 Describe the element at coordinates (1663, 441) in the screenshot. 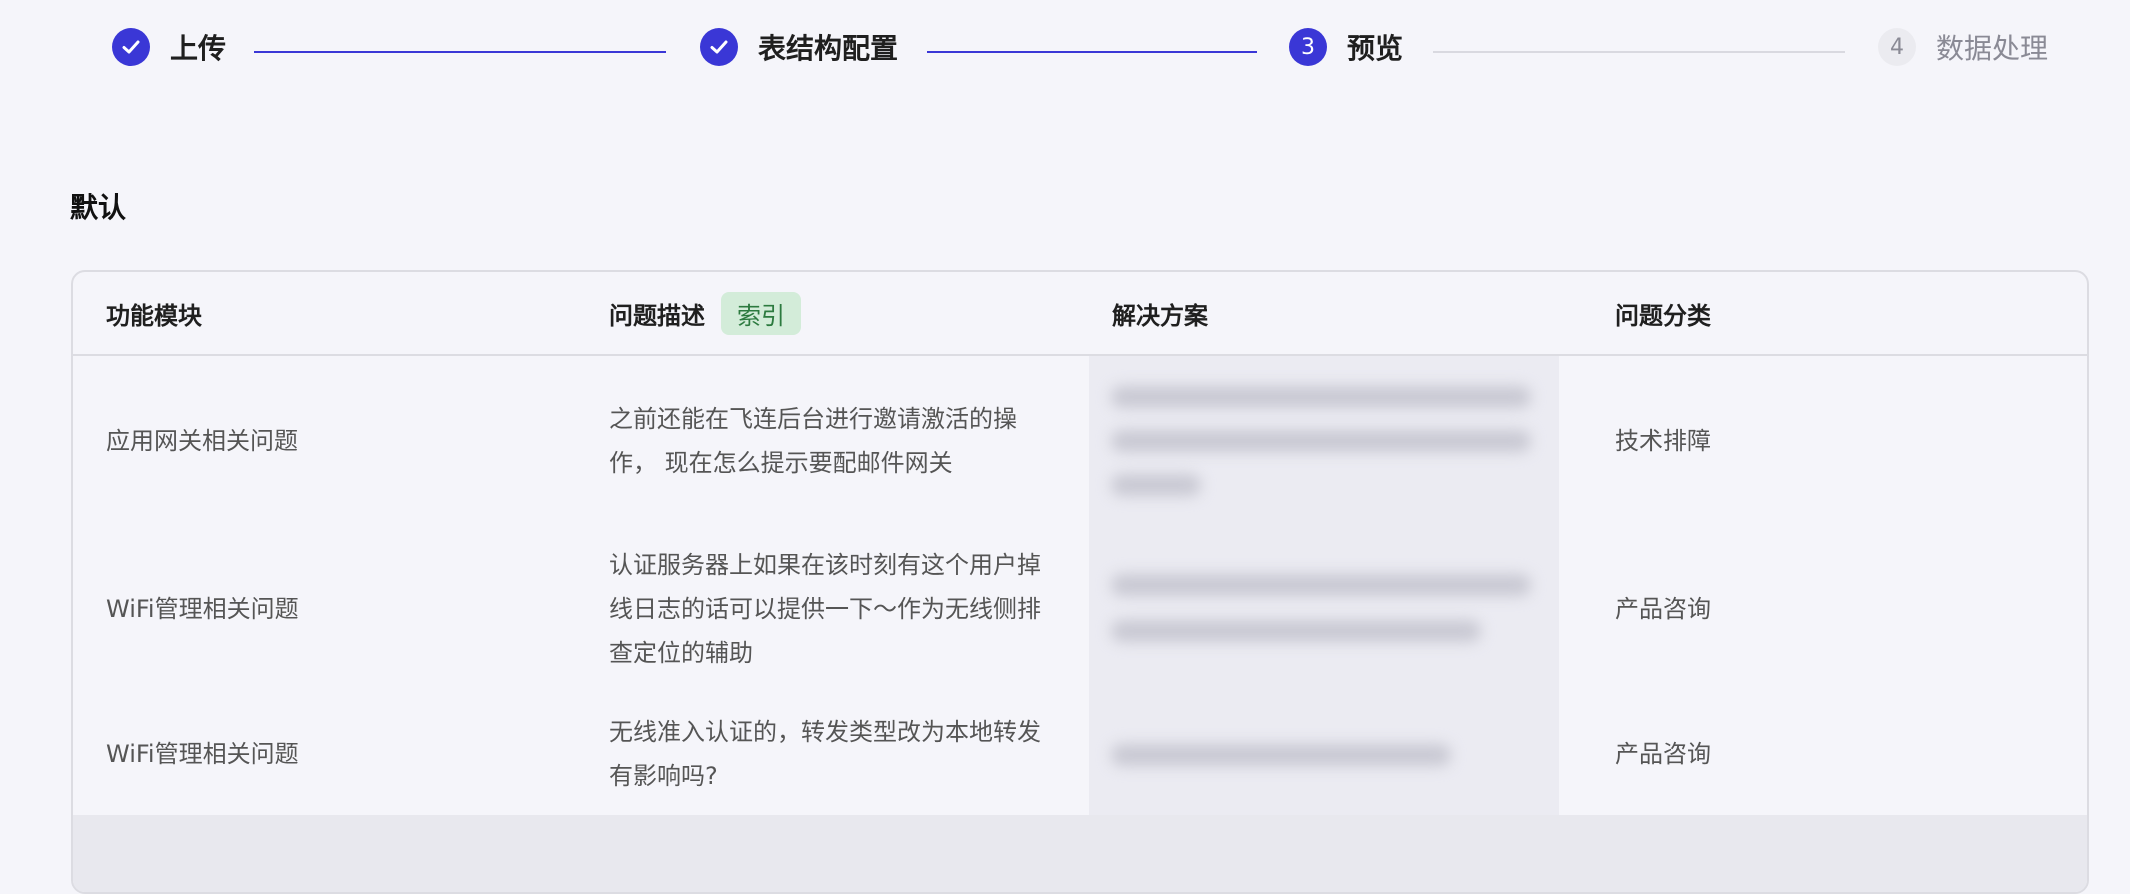

I see `cell-category: 技术排障` at that location.